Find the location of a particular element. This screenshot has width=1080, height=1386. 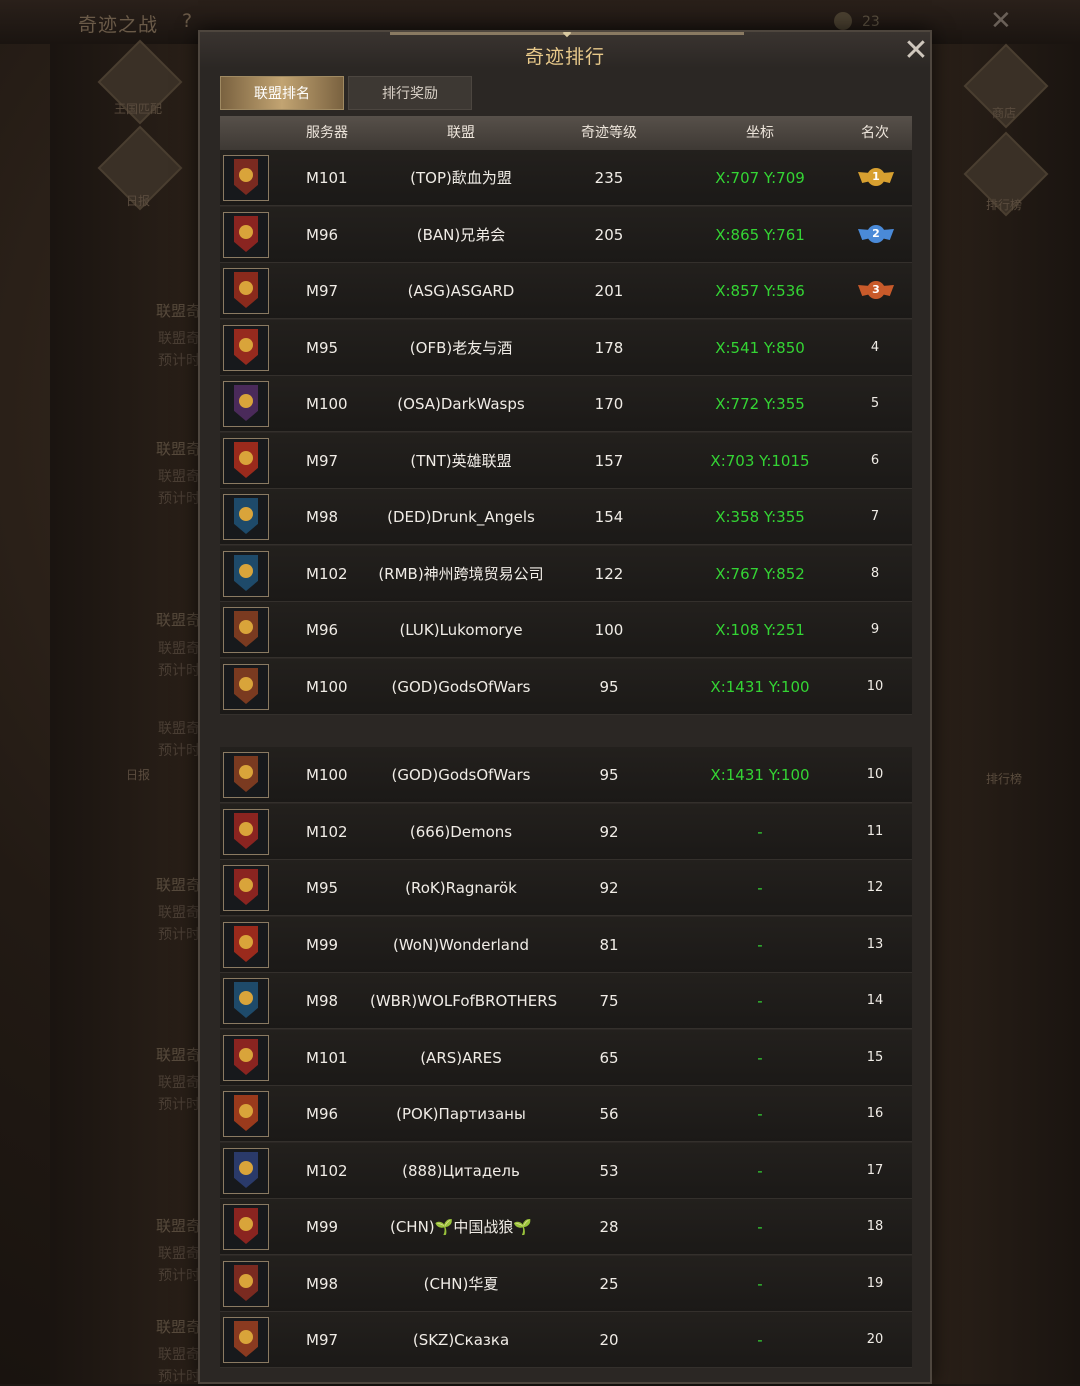

rank-medal-icon: 2 is located at coordinates (875, 235).